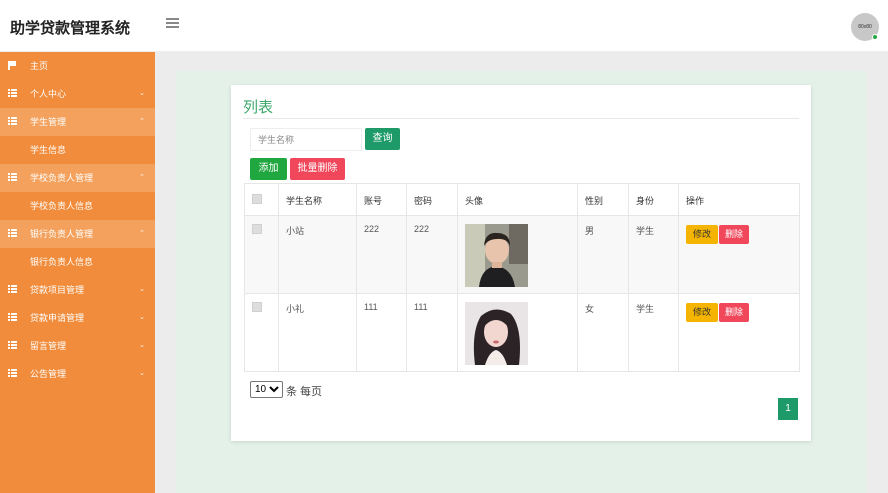  Describe the element at coordinates (12, 65) in the screenshot. I see `flag-icon` at that location.